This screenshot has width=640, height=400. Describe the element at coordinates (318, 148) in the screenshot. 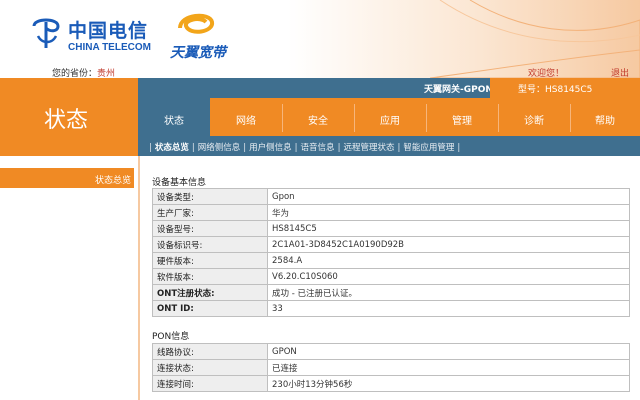

I see `subnav-voice-info: 语音信息` at that location.